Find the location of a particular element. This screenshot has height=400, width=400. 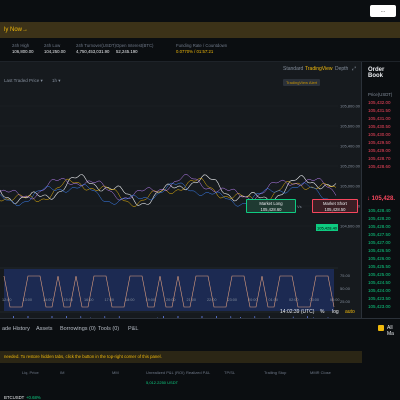

bid-price: 105,426.00 is located at coordinates (379, 258).